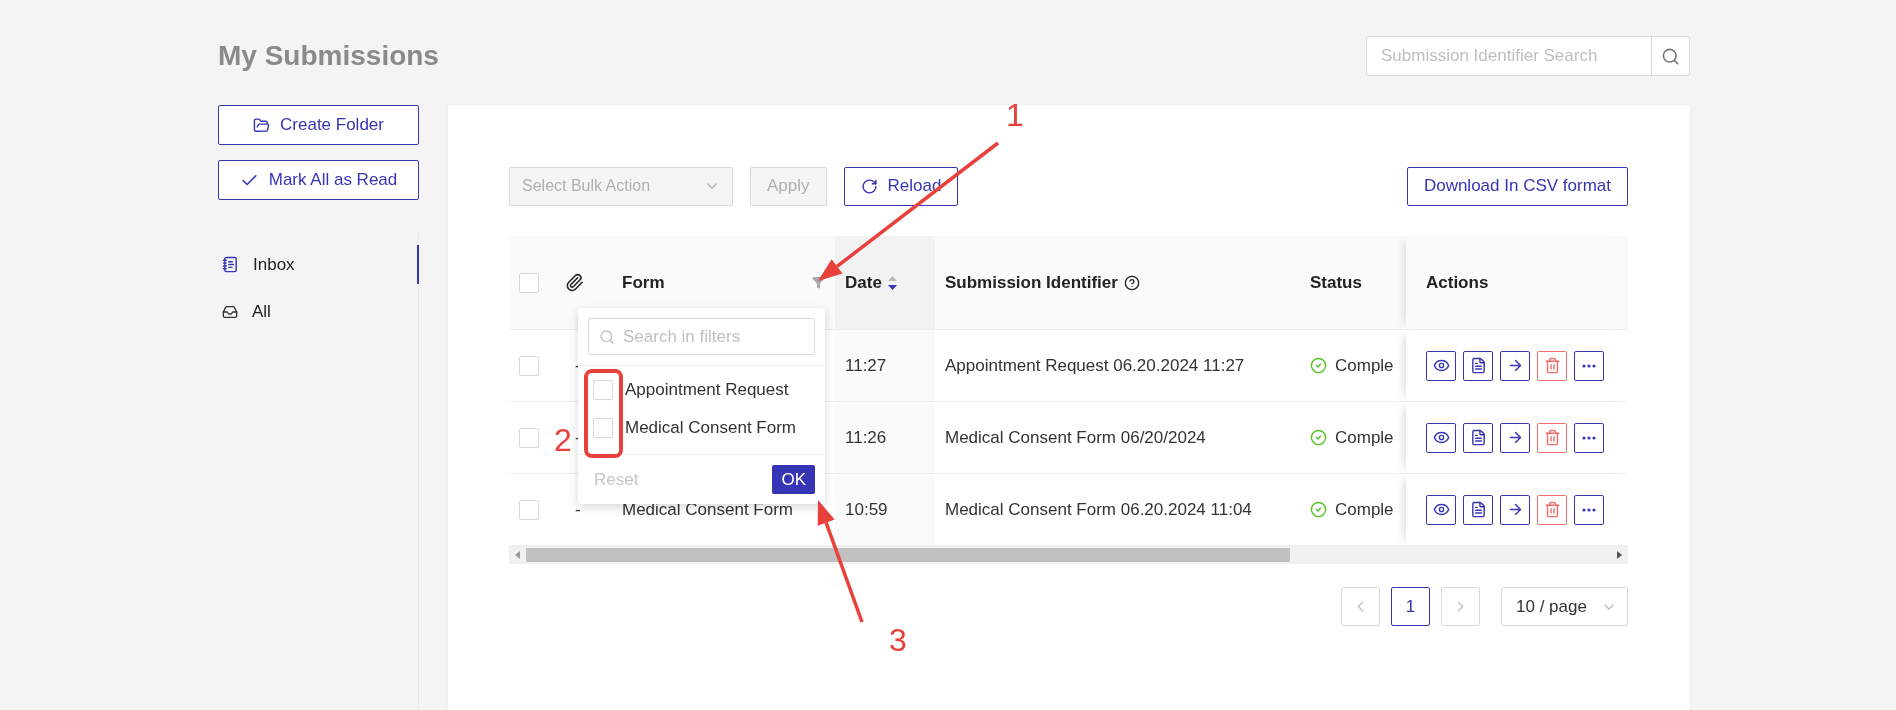 The image size is (1896, 710). Describe the element at coordinates (901, 186) in the screenshot. I see `reload-button: Reload` at that location.